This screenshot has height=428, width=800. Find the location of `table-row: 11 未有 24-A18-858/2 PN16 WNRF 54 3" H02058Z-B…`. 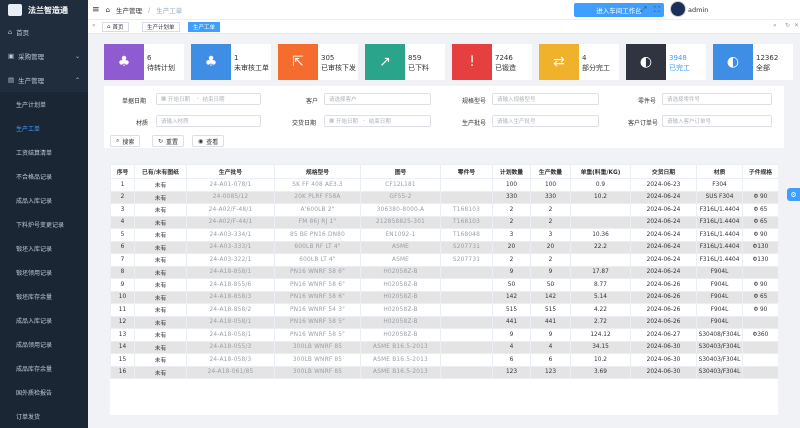

table-row: 11 未有 24-A18-858/2 PN16 WNRF 54 3" H02058Z-B… is located at coordinates (444, 310).